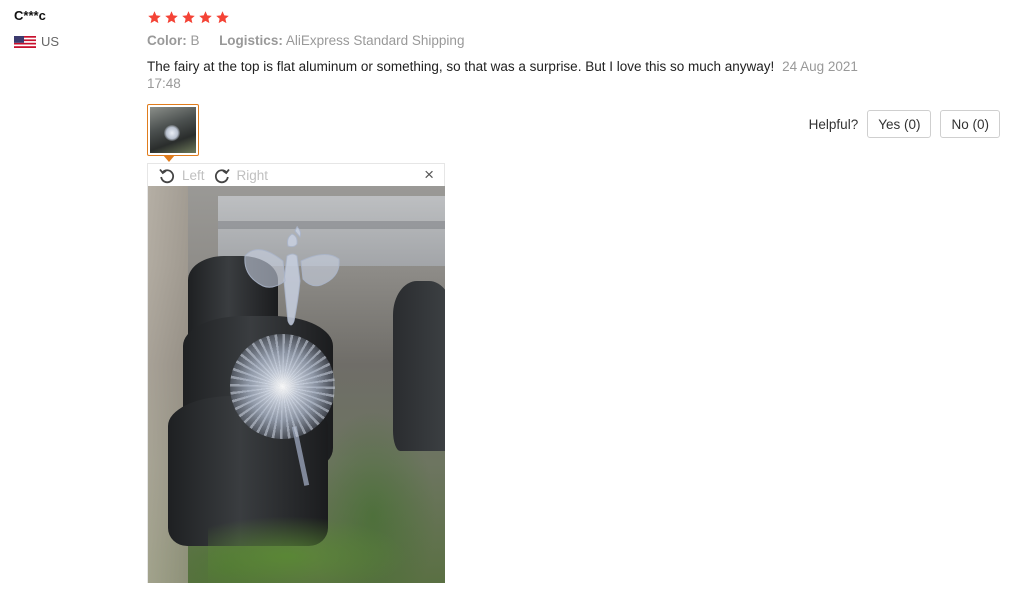 This screenshot has height=596, width=1013. What do you see at coordinates (820, 66) in the screenshot?
I see `review-date: 24 Aug 2021` at bounding box center [820, 66].